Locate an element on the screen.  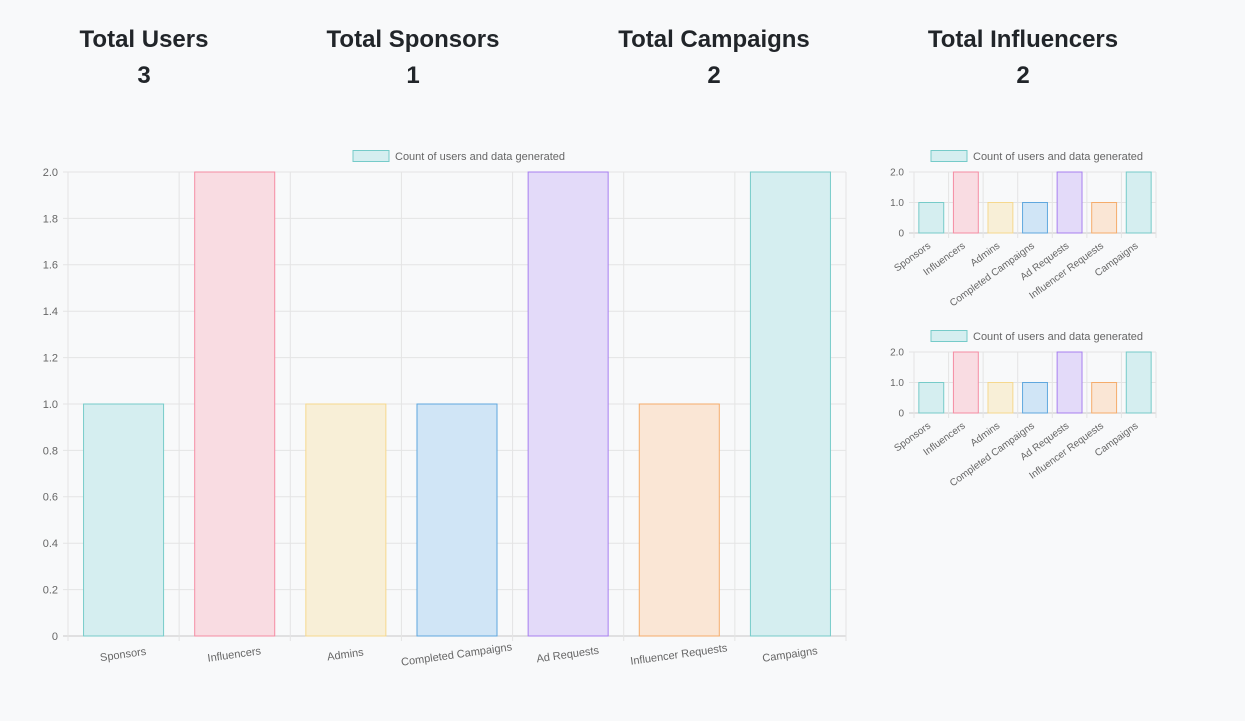
stat-title: Total Campaigns is located at coordinates (714, 39).